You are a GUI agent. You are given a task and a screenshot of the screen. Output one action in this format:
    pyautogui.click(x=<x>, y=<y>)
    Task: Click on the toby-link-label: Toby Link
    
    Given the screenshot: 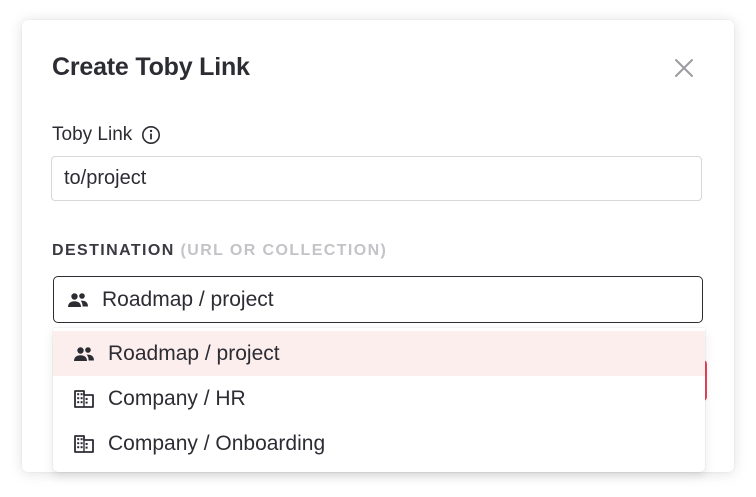 What is the action you would take?
    pyautogui.click(x=106, y=135)
    